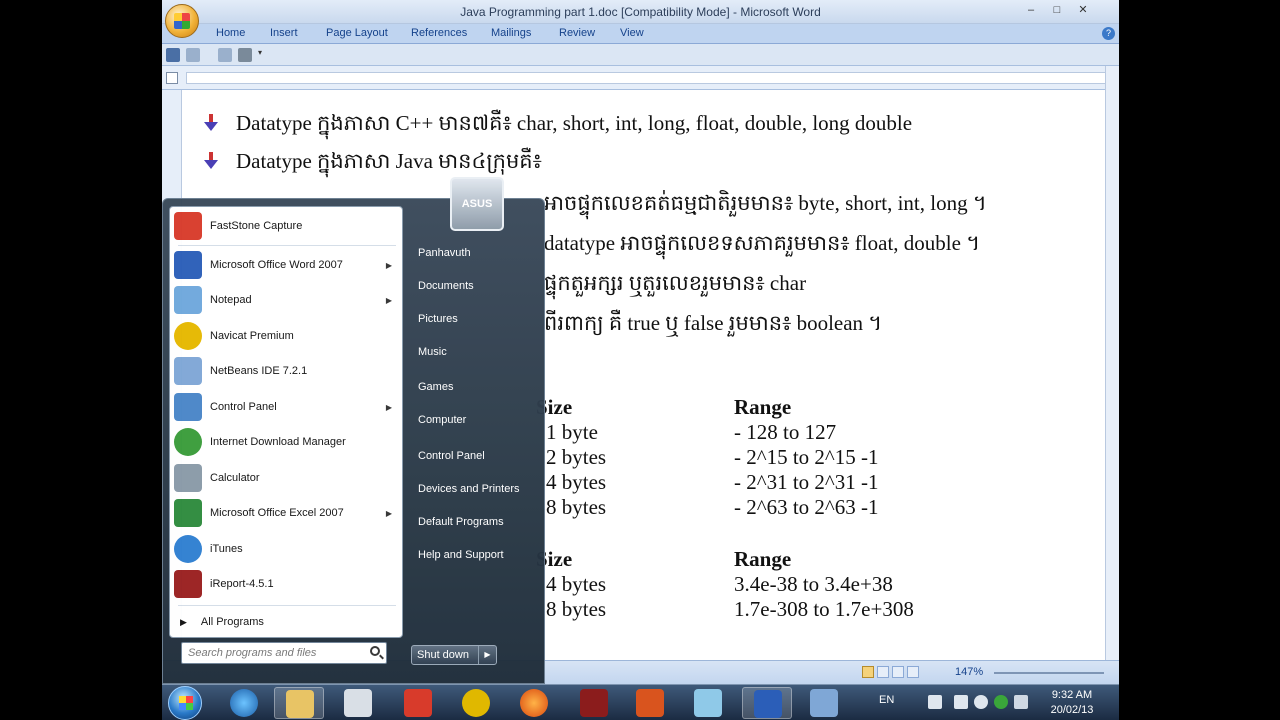  What do you see at coordinates (287, 478) in the screenshot?
I see `program-calculator: Calculator` at bounding box center [287, 478].